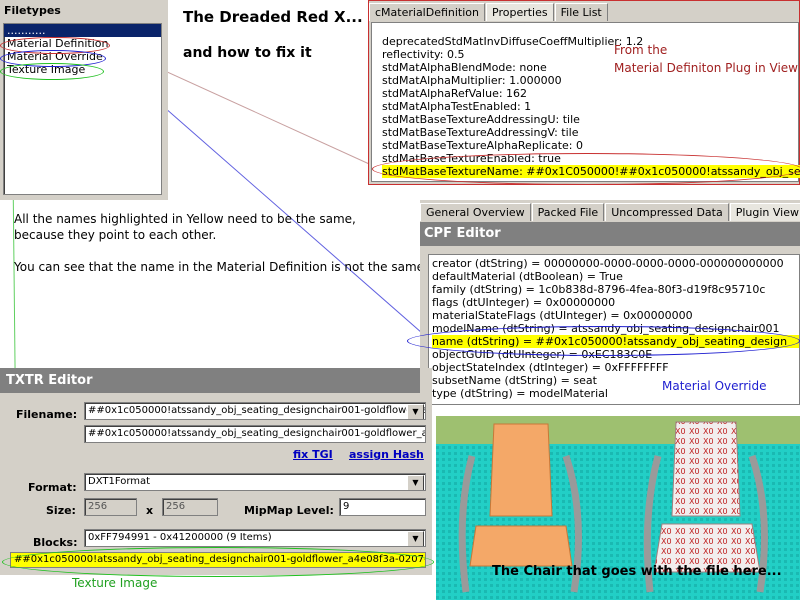 This screenshot has height=600, width=800. I want to click on tab-general-overview: General Overview, so click(475, 212).